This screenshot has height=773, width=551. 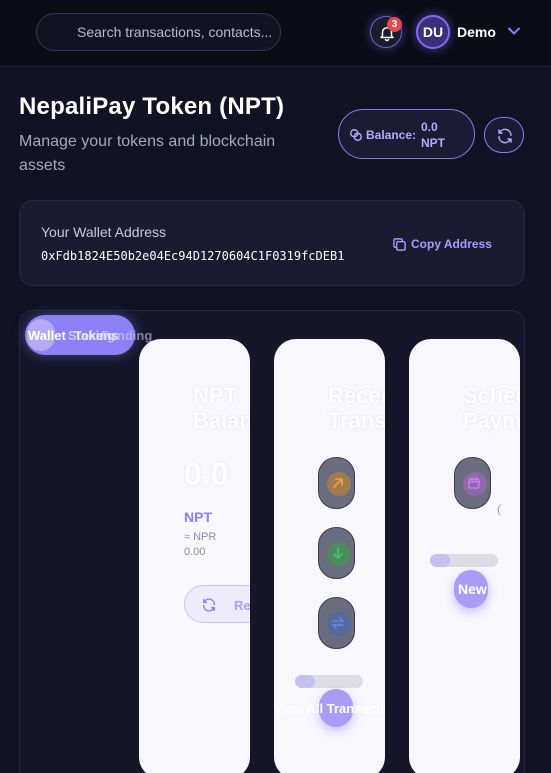 I want to click on balance-amount: 0.0, so click(x=206, y=474).